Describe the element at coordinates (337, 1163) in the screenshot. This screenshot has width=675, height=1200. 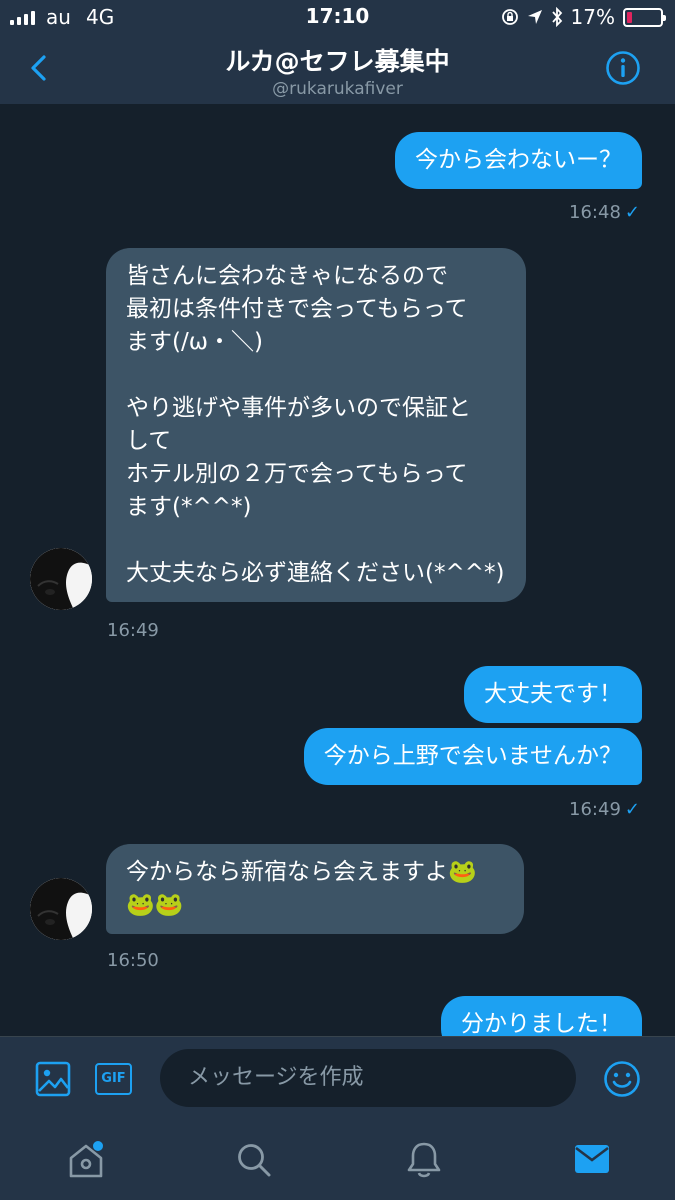
I see `tab-bar` at that location.